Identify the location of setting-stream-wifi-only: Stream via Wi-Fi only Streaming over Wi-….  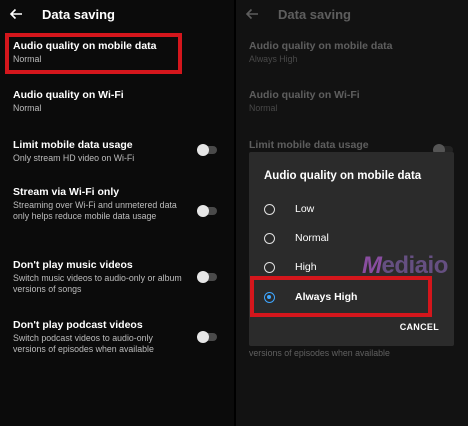
(120, 204).